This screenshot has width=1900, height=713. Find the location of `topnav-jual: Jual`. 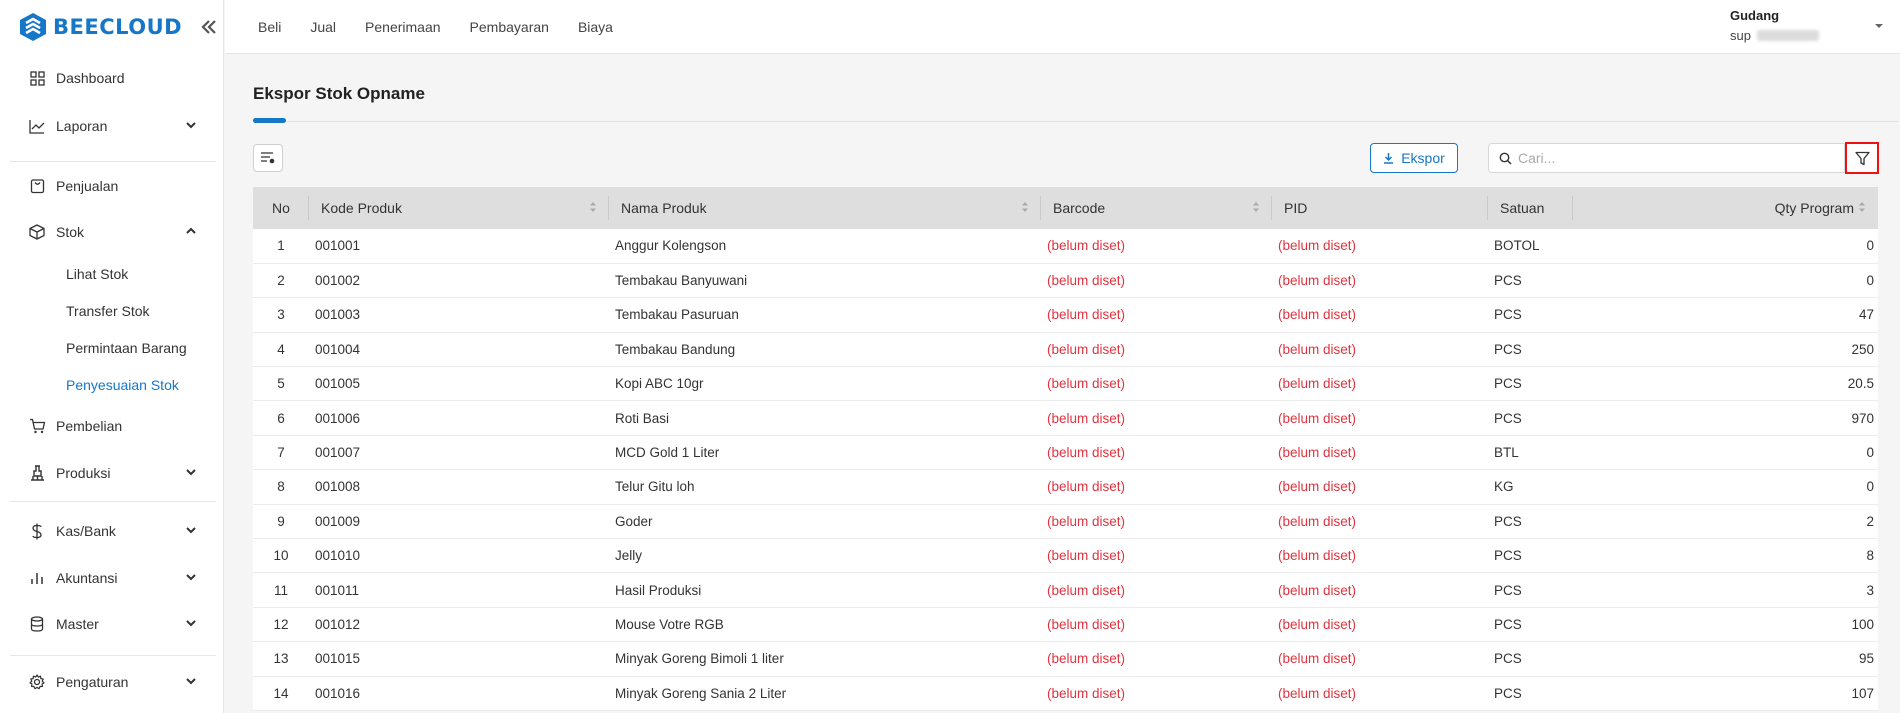

topnav-jual: Jual is located at coordinates (323, 27).